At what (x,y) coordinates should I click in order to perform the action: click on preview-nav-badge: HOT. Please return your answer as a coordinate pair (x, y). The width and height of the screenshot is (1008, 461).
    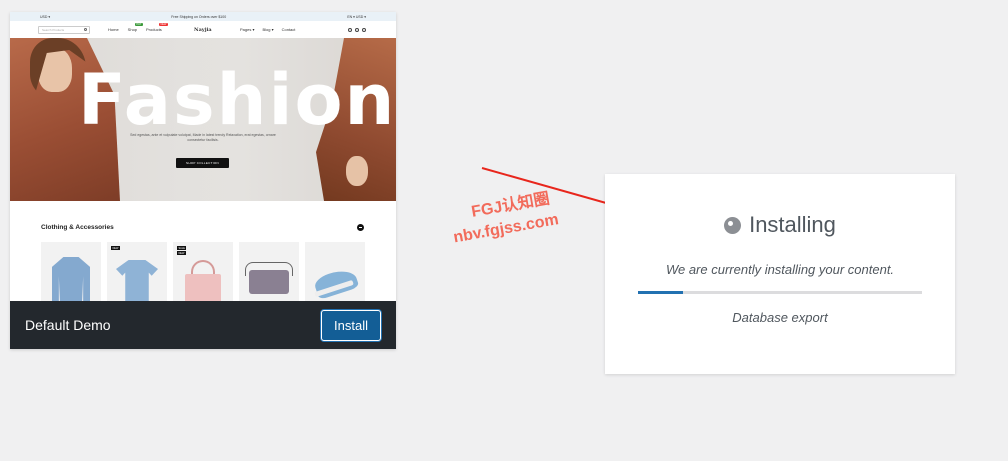
    Looking at the image, I should click on (139, 24).